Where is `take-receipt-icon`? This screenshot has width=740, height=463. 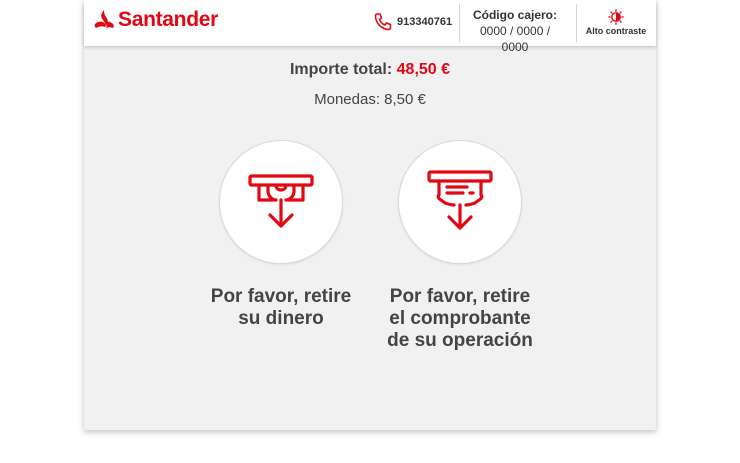 take-receipt-icon is located at coordinates (460, 200).